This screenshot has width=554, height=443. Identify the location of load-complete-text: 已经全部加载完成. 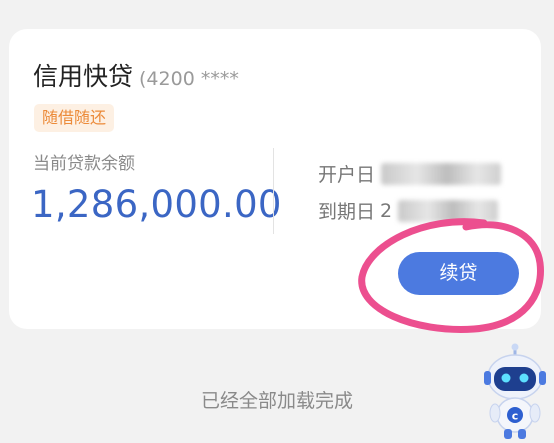
(276, 401).